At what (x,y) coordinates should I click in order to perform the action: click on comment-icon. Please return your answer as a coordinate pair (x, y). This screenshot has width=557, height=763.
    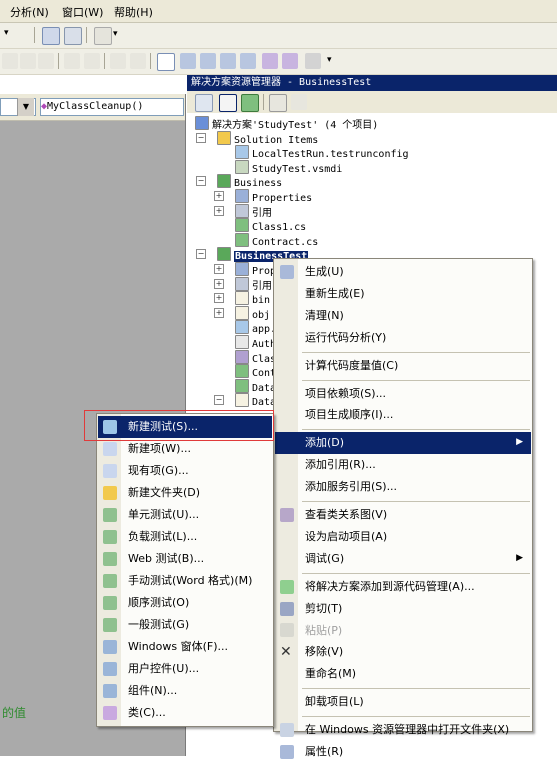
    Looking at the image, I should click on (118, 61).